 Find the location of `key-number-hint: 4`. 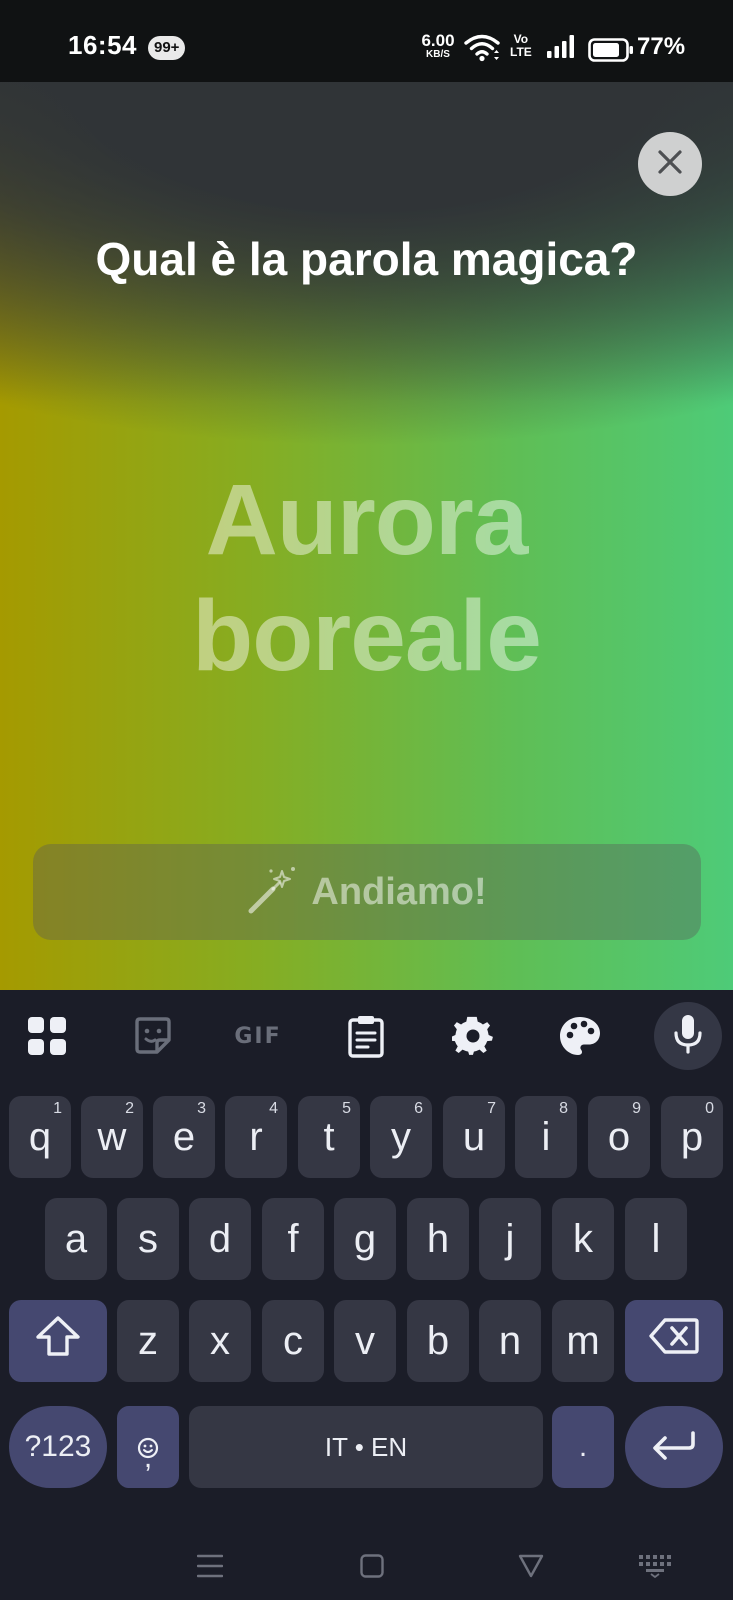

key-number-hint: 4 is located at coordinates (273, 1108).